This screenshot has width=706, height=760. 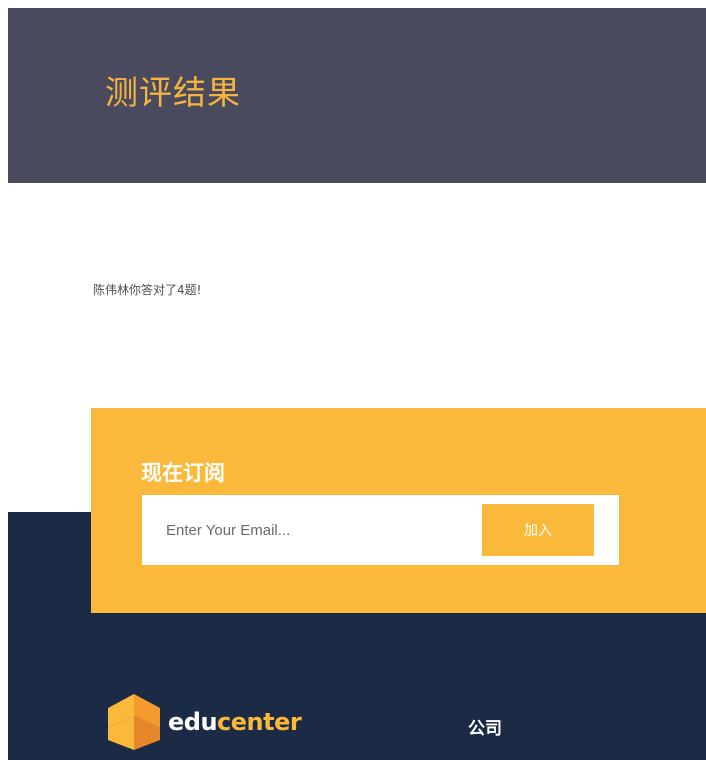 What do you see at coordinates (173, 92) in the screenshot?
I see `page-title: 测评结果` at bounding box center [173, 92].